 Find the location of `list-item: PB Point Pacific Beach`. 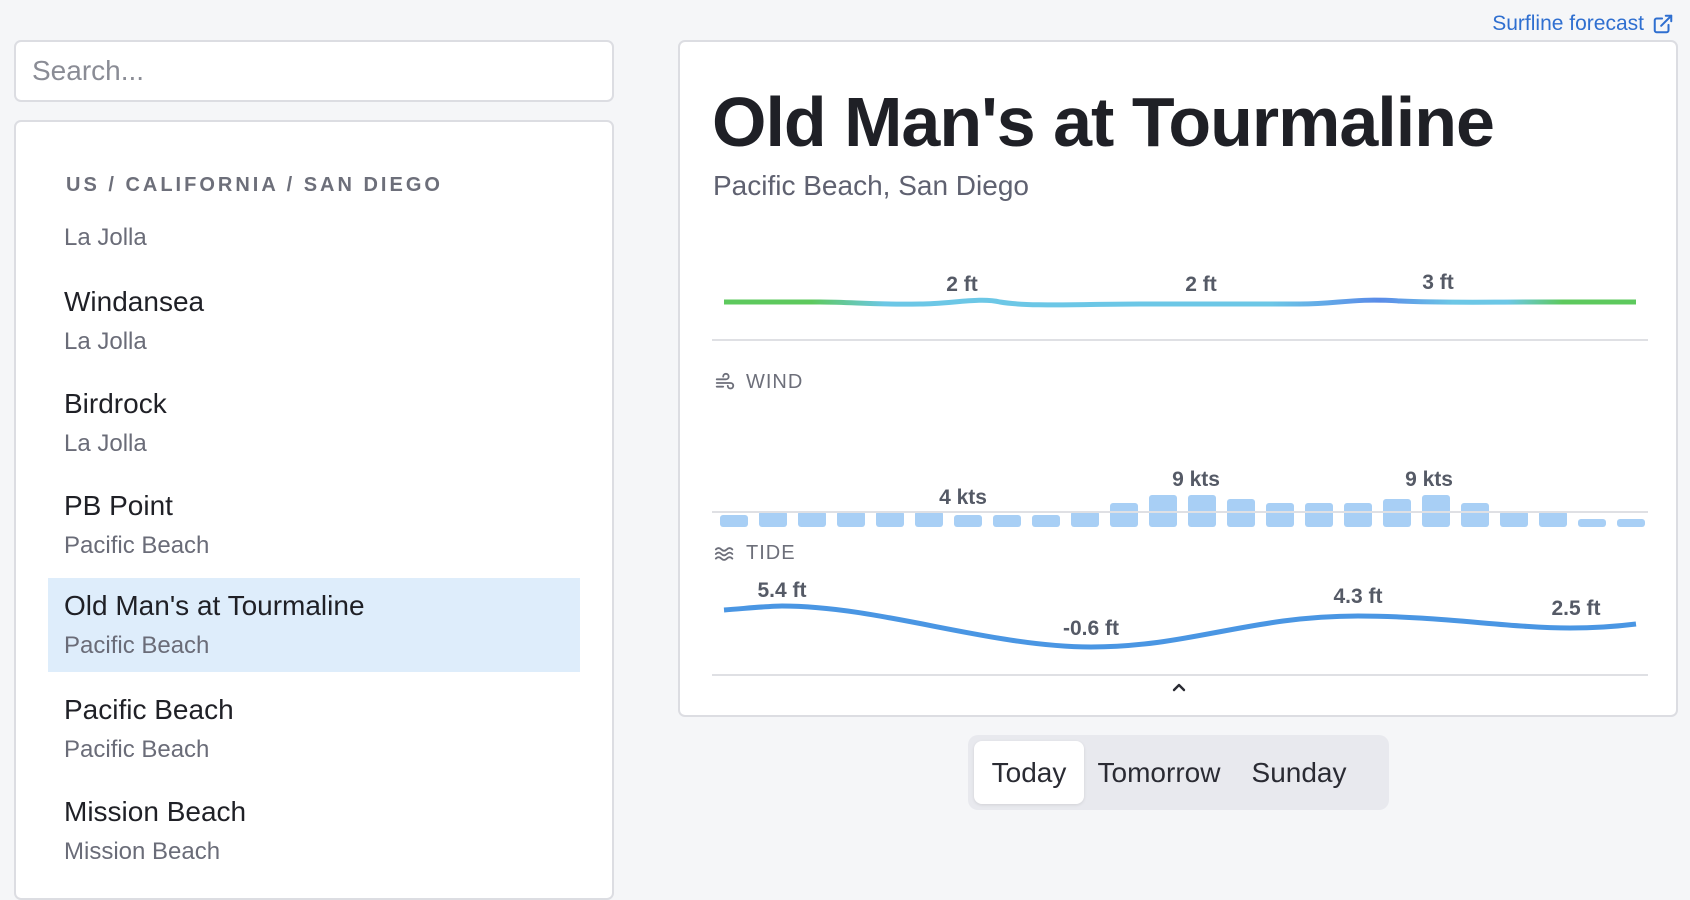

list-item: PB Point Pacific Beach is located at coordinates (314, 525).